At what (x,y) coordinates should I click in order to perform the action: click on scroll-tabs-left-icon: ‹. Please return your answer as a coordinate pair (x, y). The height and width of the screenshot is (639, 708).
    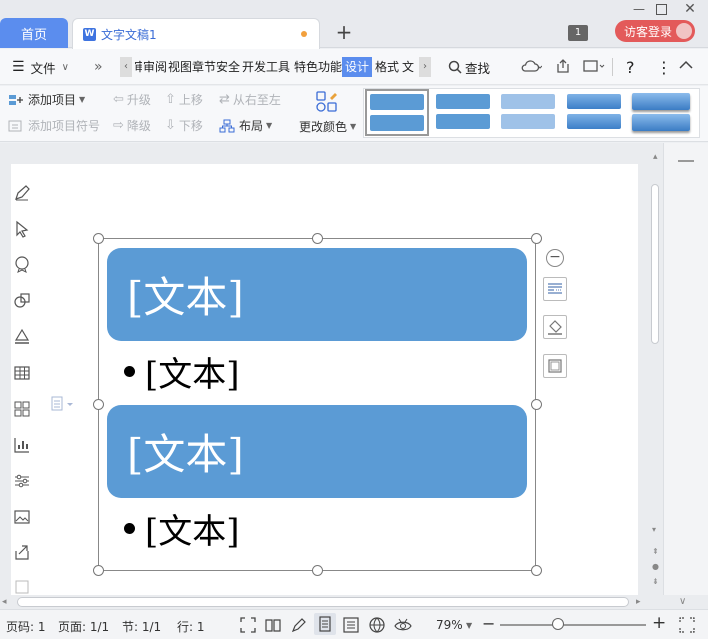
    Looking at the image, I should click on (126, 67).